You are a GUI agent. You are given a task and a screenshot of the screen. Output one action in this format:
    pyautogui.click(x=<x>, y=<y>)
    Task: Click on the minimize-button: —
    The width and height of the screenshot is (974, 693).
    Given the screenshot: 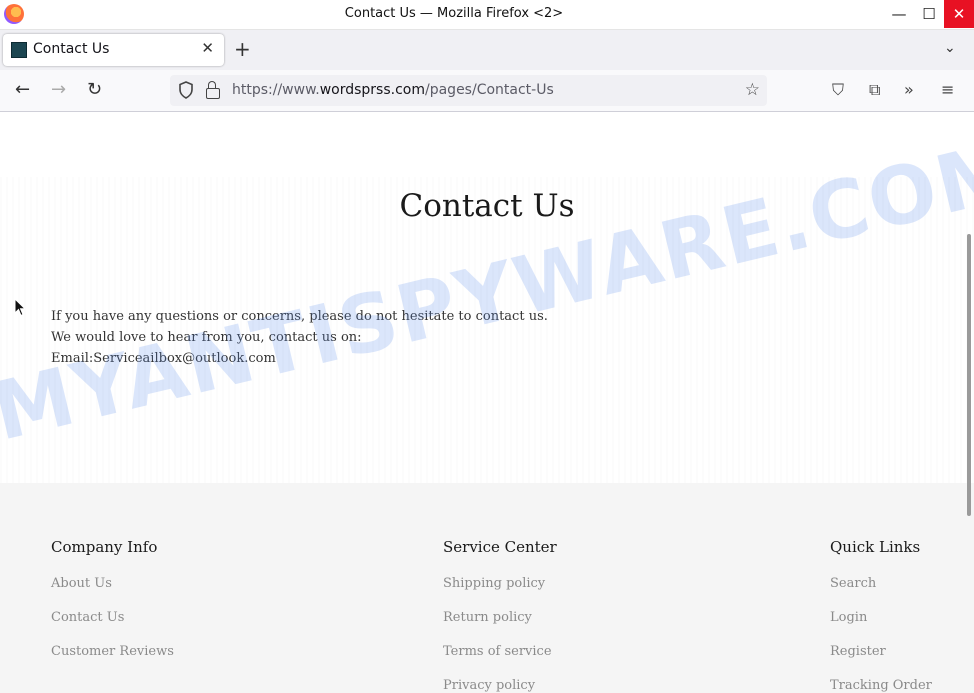 What is the action you would take?
    pyautogui.click(x=899, y=14)
    